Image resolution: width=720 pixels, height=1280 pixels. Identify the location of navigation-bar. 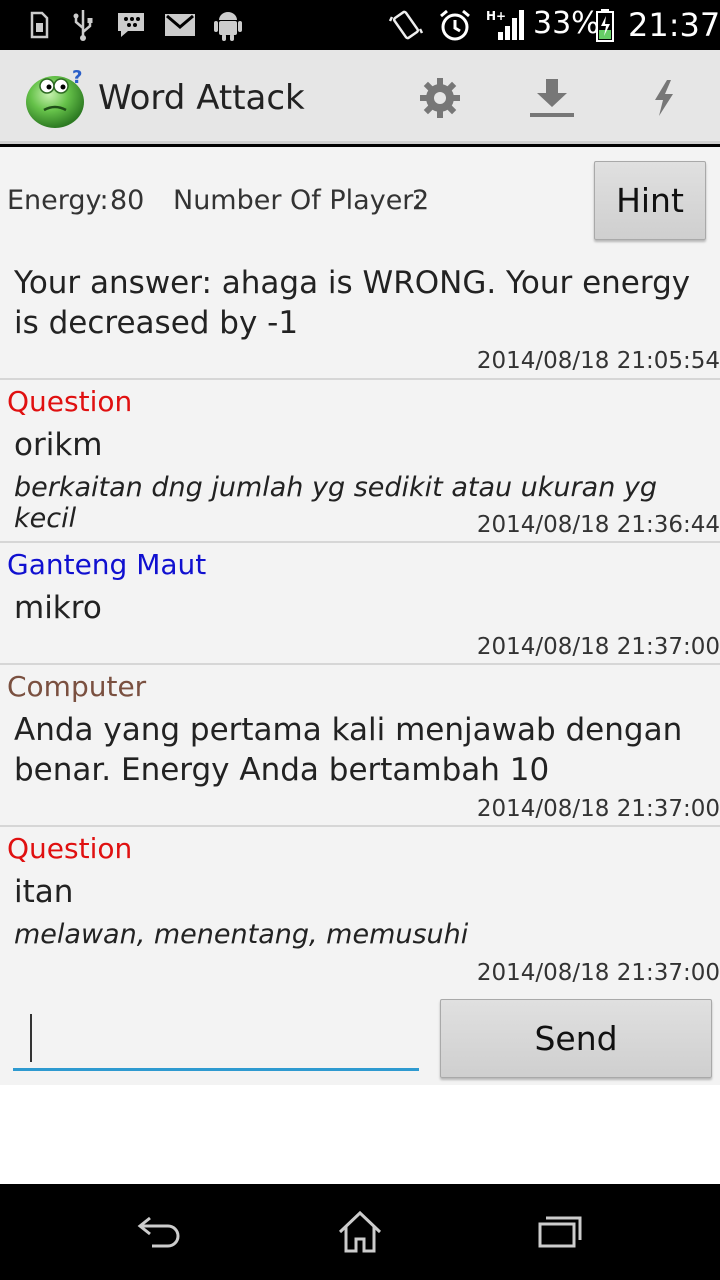
(360, 1232).